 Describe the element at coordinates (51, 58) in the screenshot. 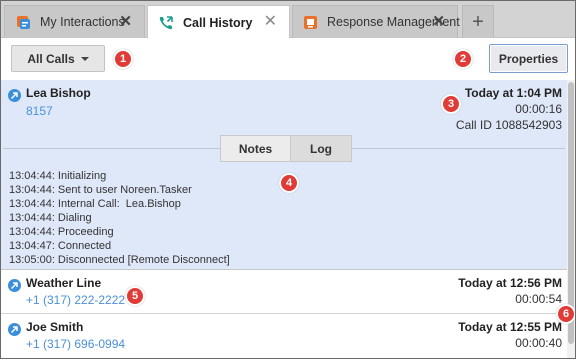

I see `all-calls-label: All Calls` at that location.